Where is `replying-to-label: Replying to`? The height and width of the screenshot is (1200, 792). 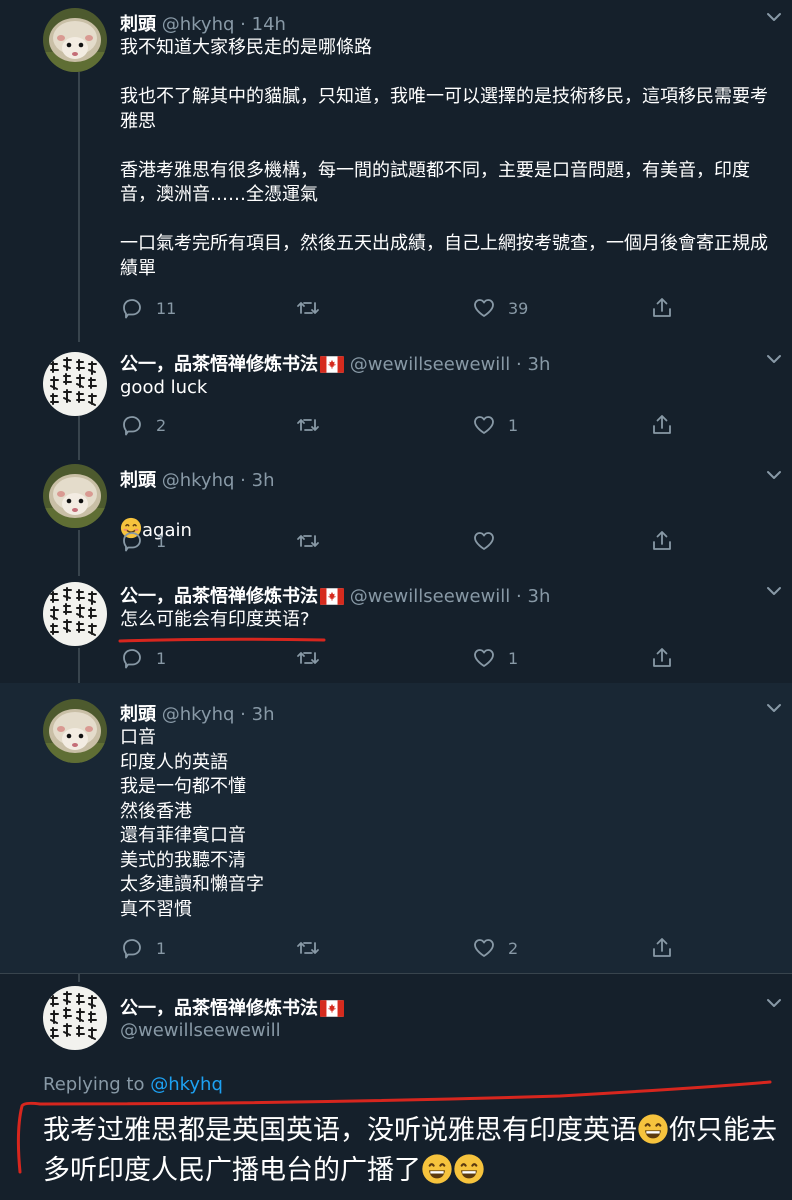 replying-to-label: Replying to is located at coordinates (94, 1084).